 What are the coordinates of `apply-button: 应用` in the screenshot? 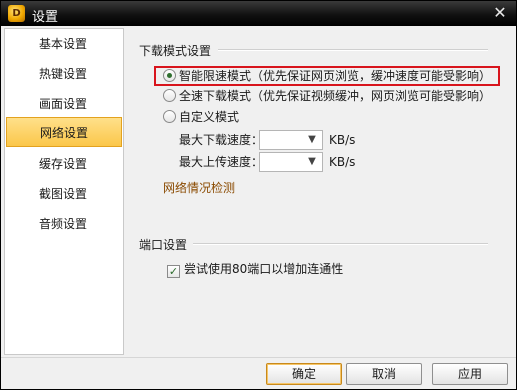 It's located at (470, 374).